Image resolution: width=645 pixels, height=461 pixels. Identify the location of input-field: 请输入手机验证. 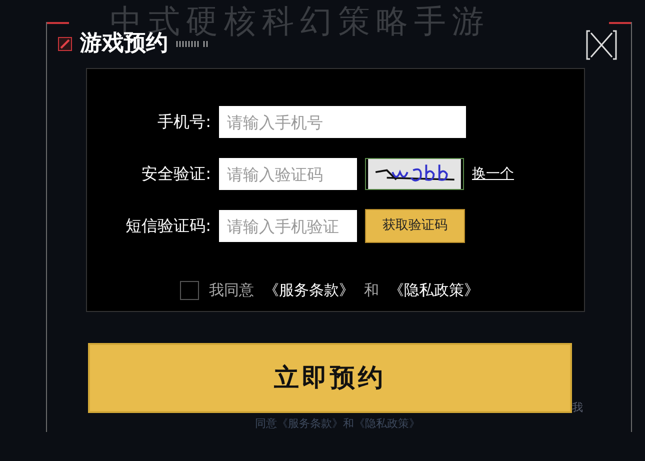
(288, 226).